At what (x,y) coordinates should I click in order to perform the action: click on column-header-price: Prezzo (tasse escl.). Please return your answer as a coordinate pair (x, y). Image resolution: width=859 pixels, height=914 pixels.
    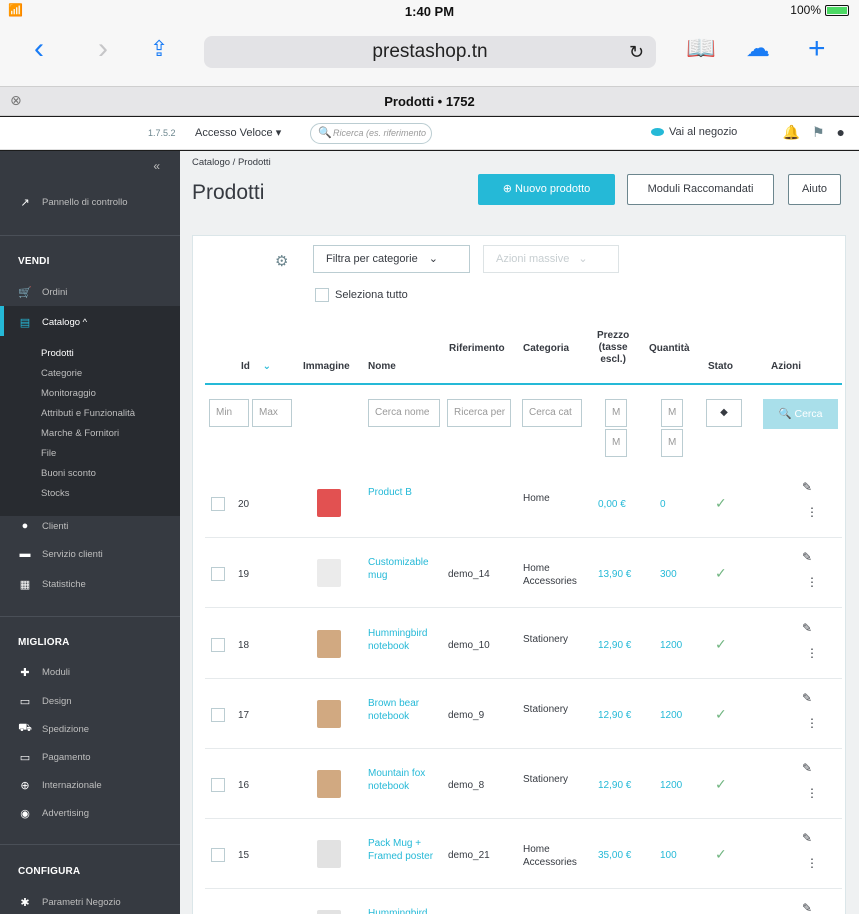
    Looking at the image, I should click on (613, 348).